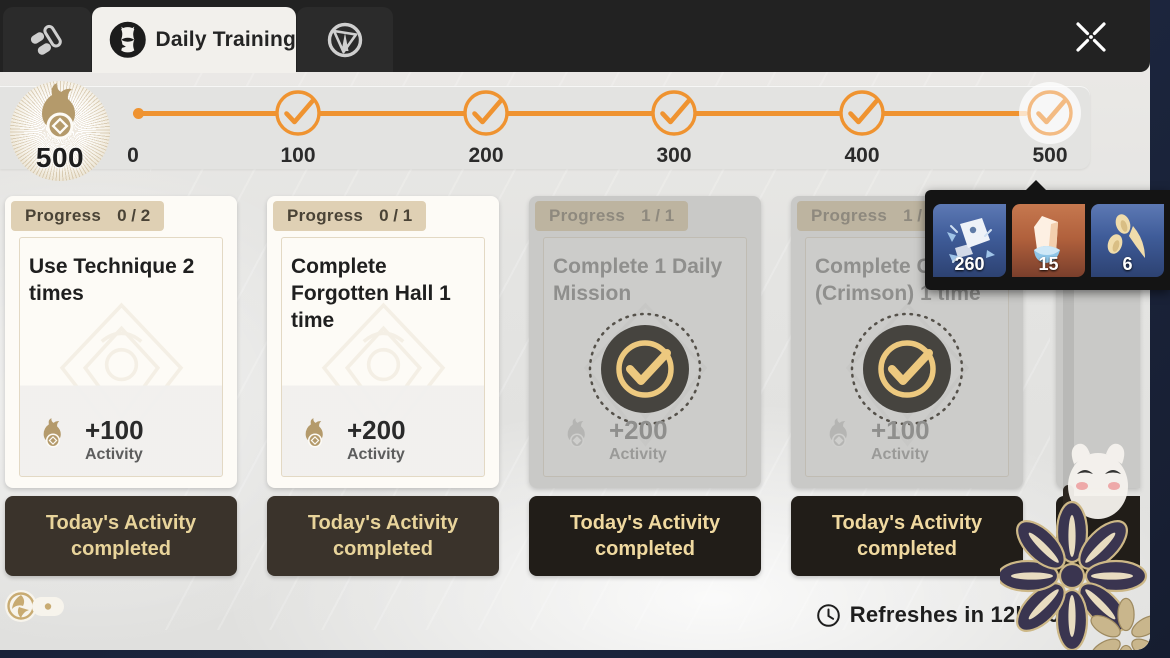 The image size is (1170, 658). I want to click on reward-preview-tooltip: 260 15 6, so click(1047, 235).